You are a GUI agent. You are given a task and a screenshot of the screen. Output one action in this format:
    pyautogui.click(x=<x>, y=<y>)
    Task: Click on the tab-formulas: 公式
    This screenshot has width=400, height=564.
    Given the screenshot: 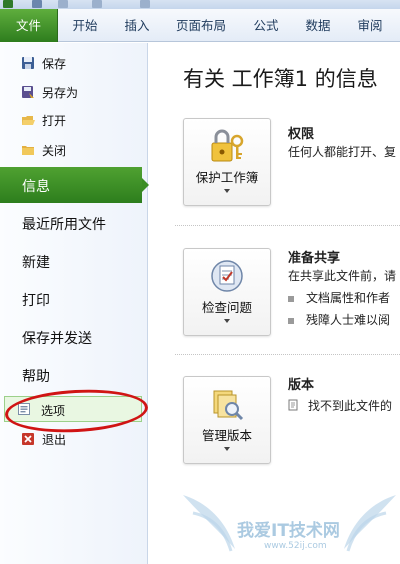 What is the action you would take?
    pyautogui.click(x=266, y=25)
    